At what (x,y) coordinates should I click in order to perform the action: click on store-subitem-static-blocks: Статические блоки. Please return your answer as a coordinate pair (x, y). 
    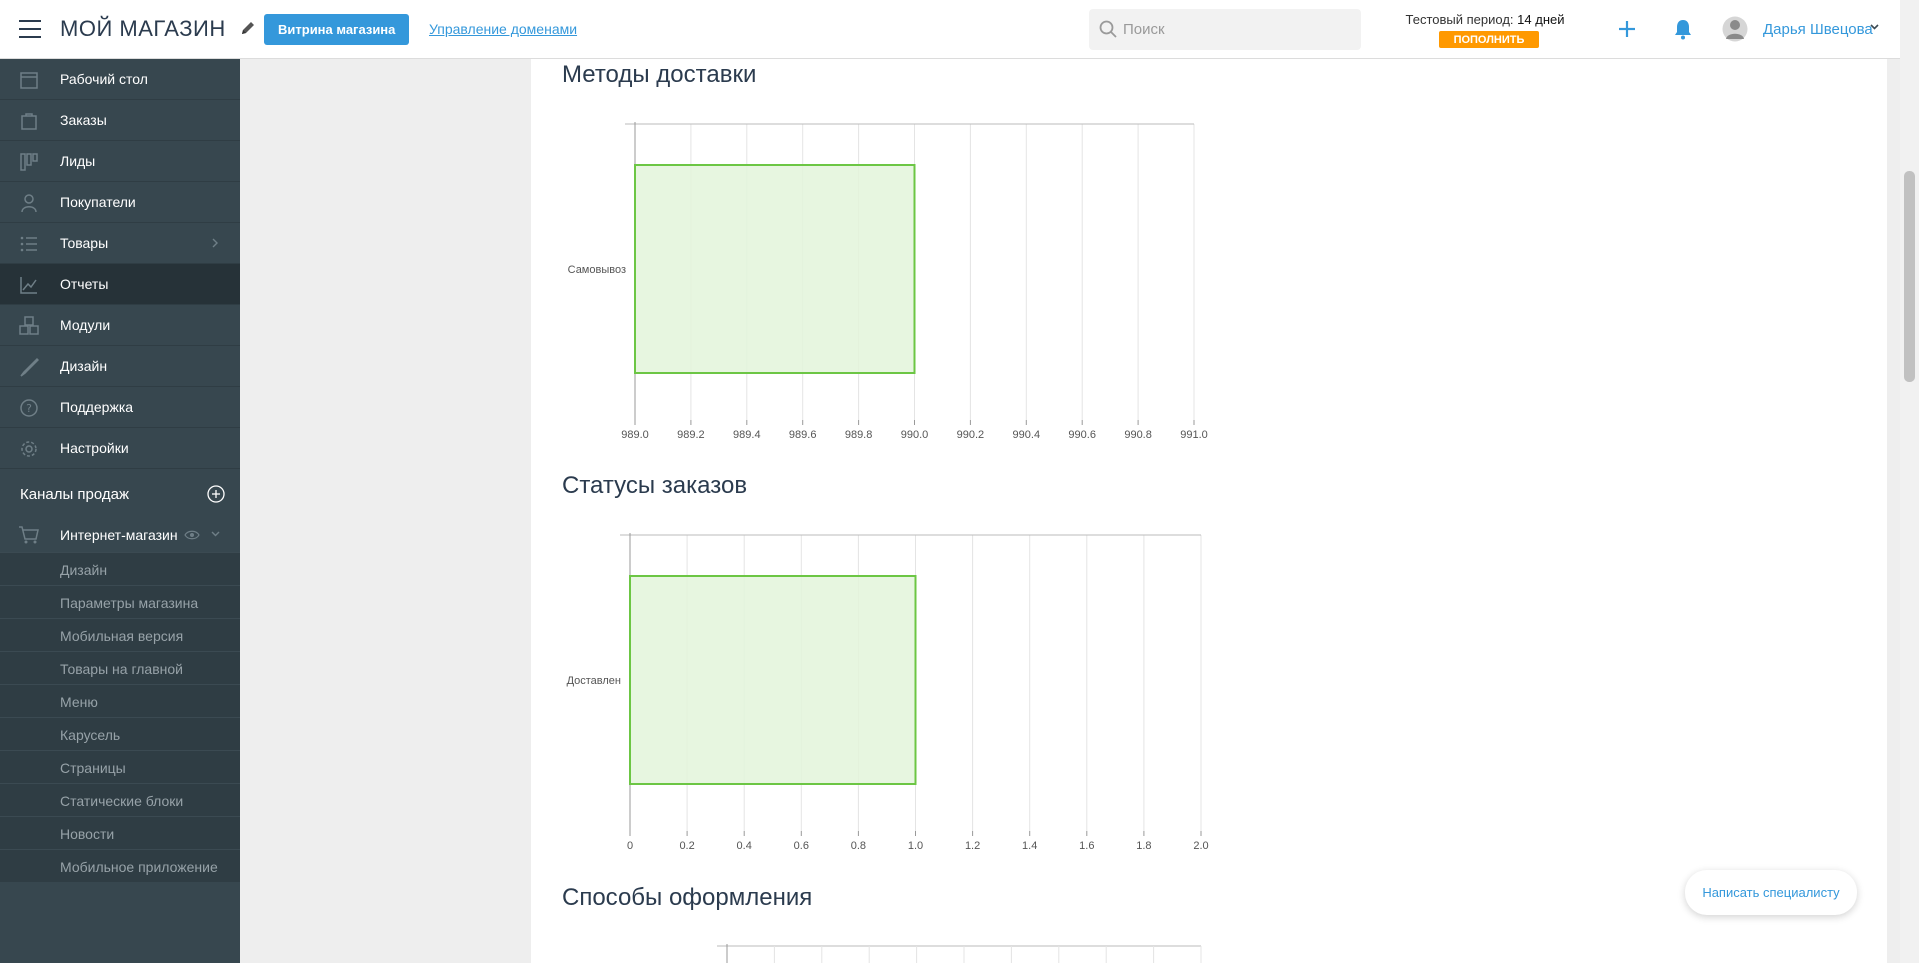
    Looking at the image, I should click on (120, 799).